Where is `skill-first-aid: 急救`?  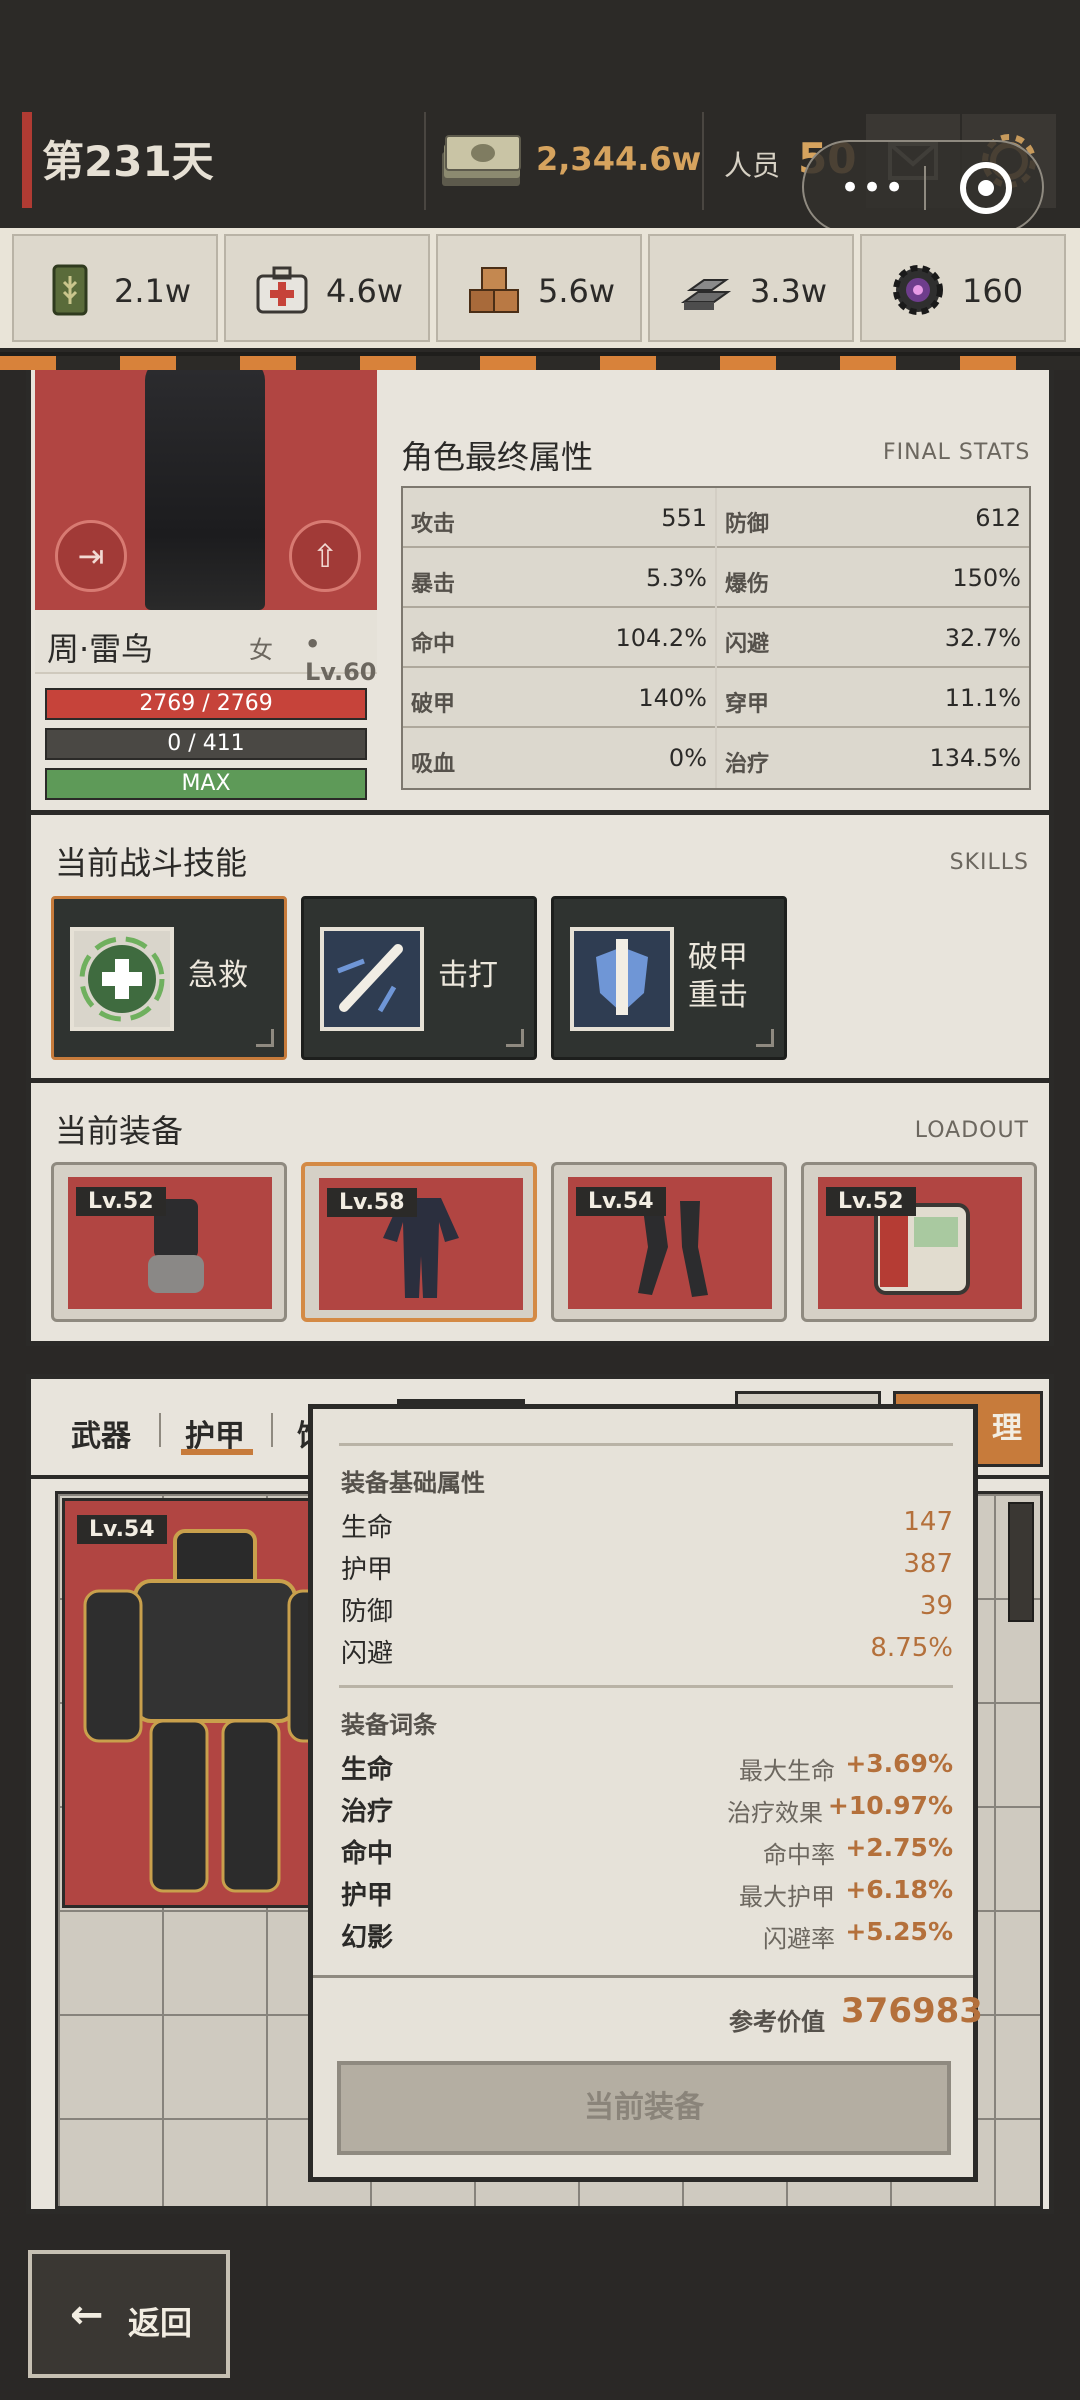
skill-first-aid: 急救 is located at coordinates (169, 978).